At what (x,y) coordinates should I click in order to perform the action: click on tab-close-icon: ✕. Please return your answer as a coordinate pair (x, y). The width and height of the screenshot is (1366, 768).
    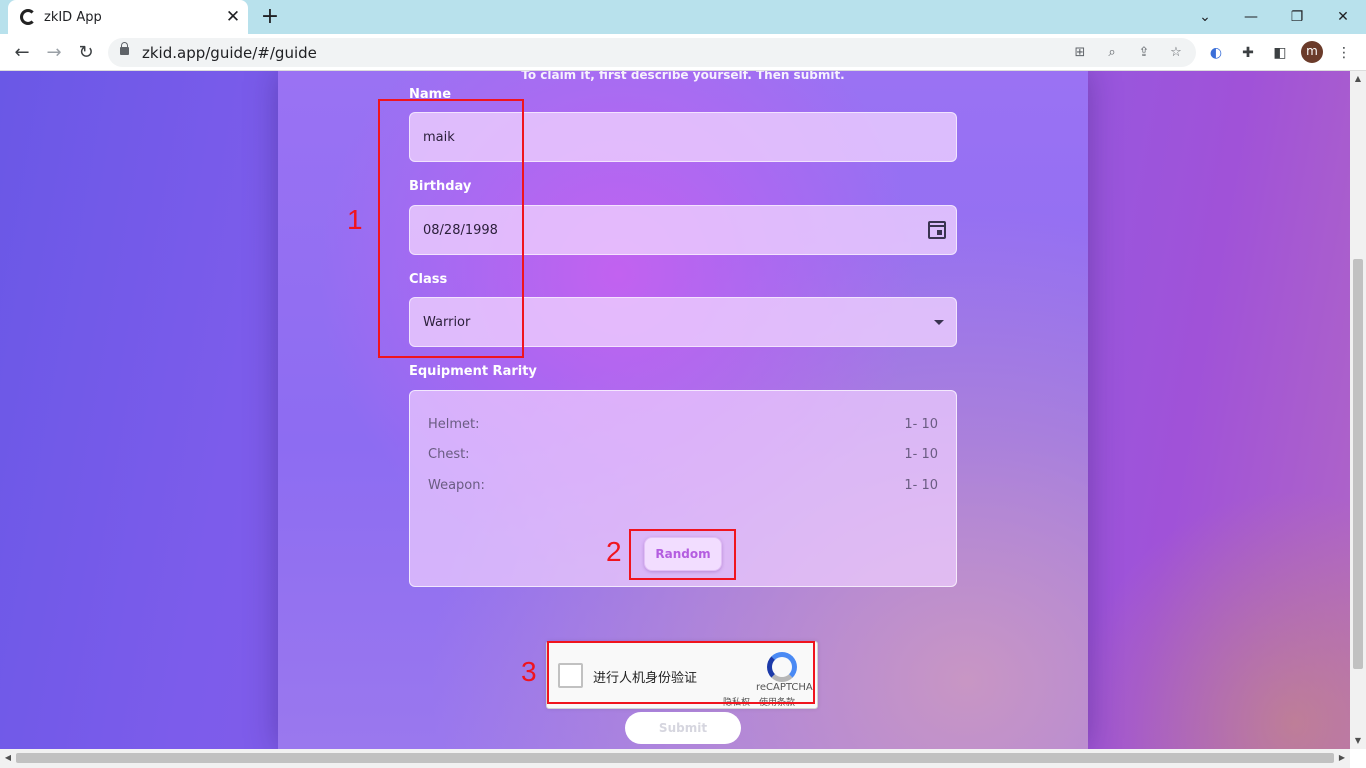
    Looking at the image, I should click on (233, 17).